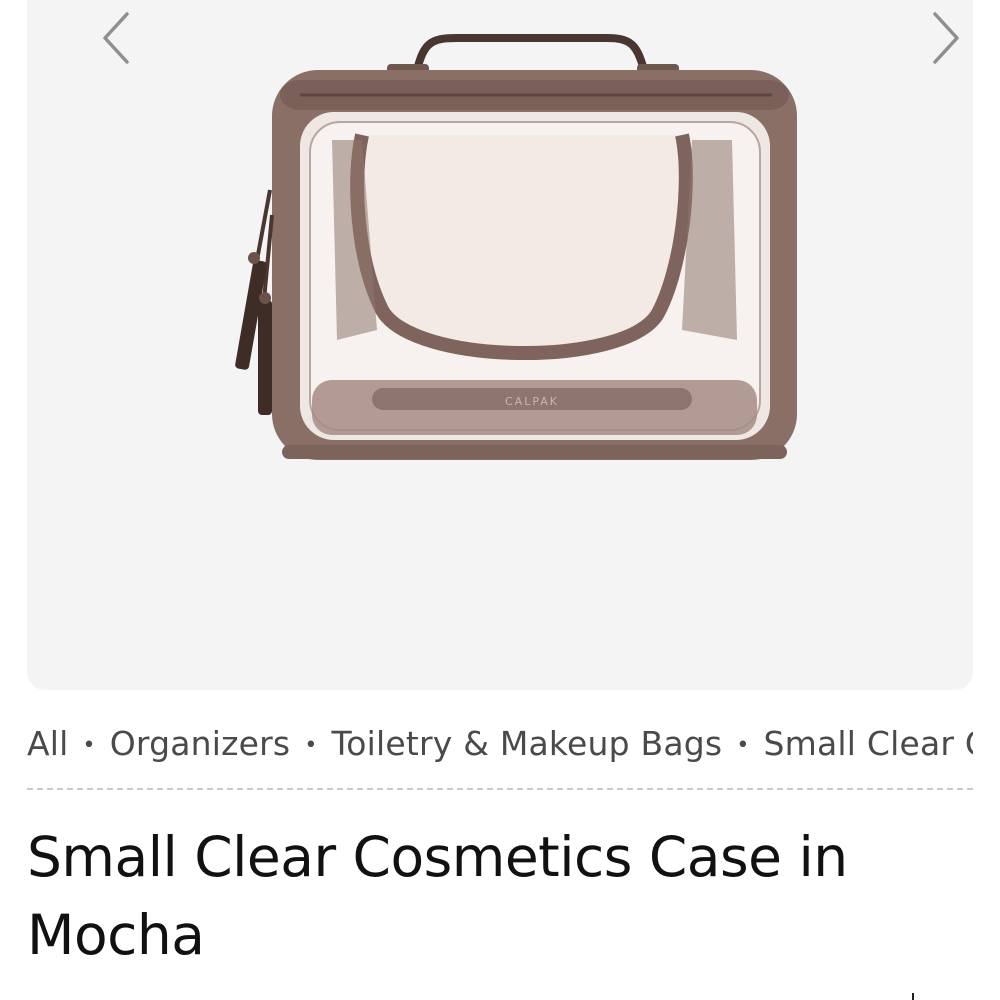 The image size is (1000, 1000). I want to click on breadcrumb-item-organizers: Organizers, so click(200, 743).